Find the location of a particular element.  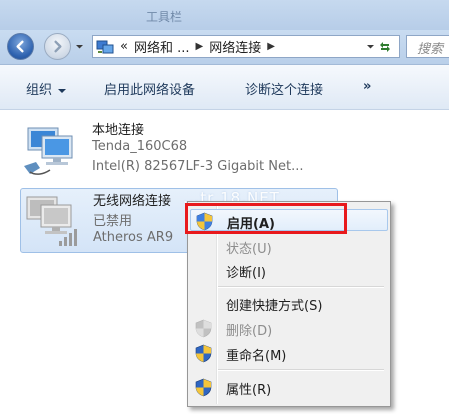

menu-item-properties: 属性(R) is located at coordinates (289, 387).